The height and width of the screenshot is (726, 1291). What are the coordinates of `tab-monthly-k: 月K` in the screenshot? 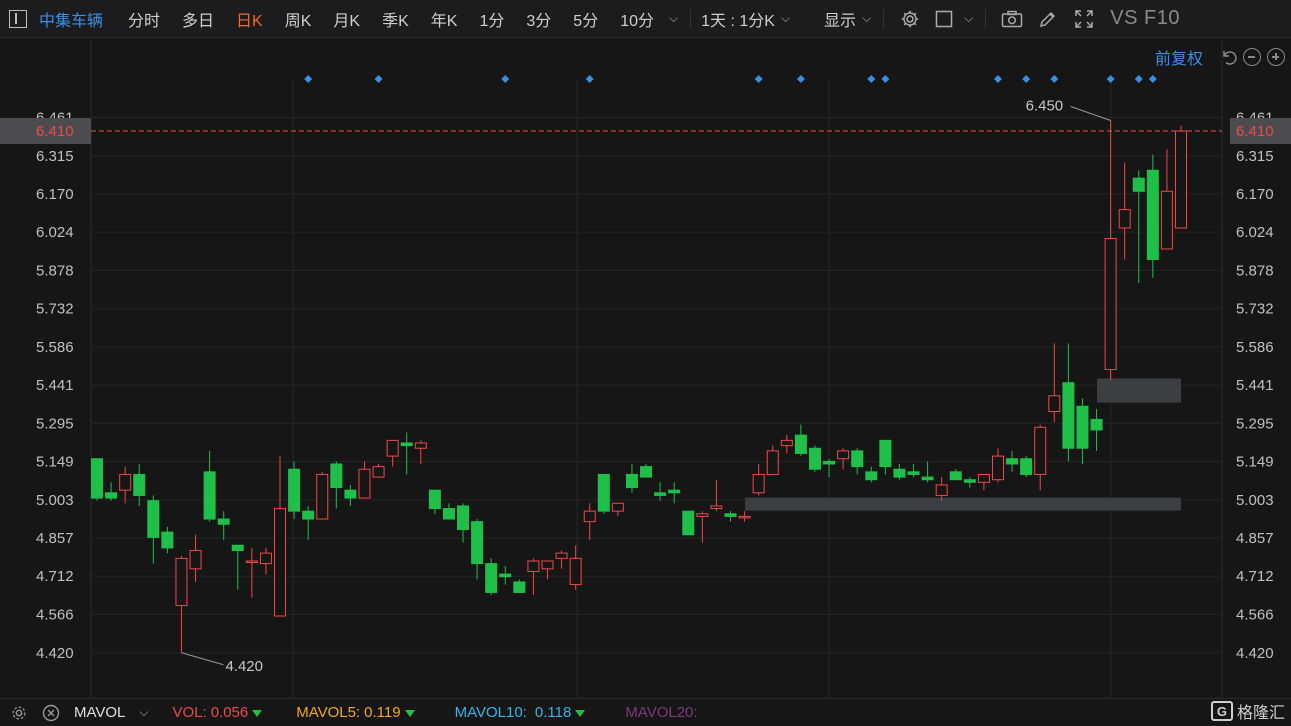 It's located at (346, 19).